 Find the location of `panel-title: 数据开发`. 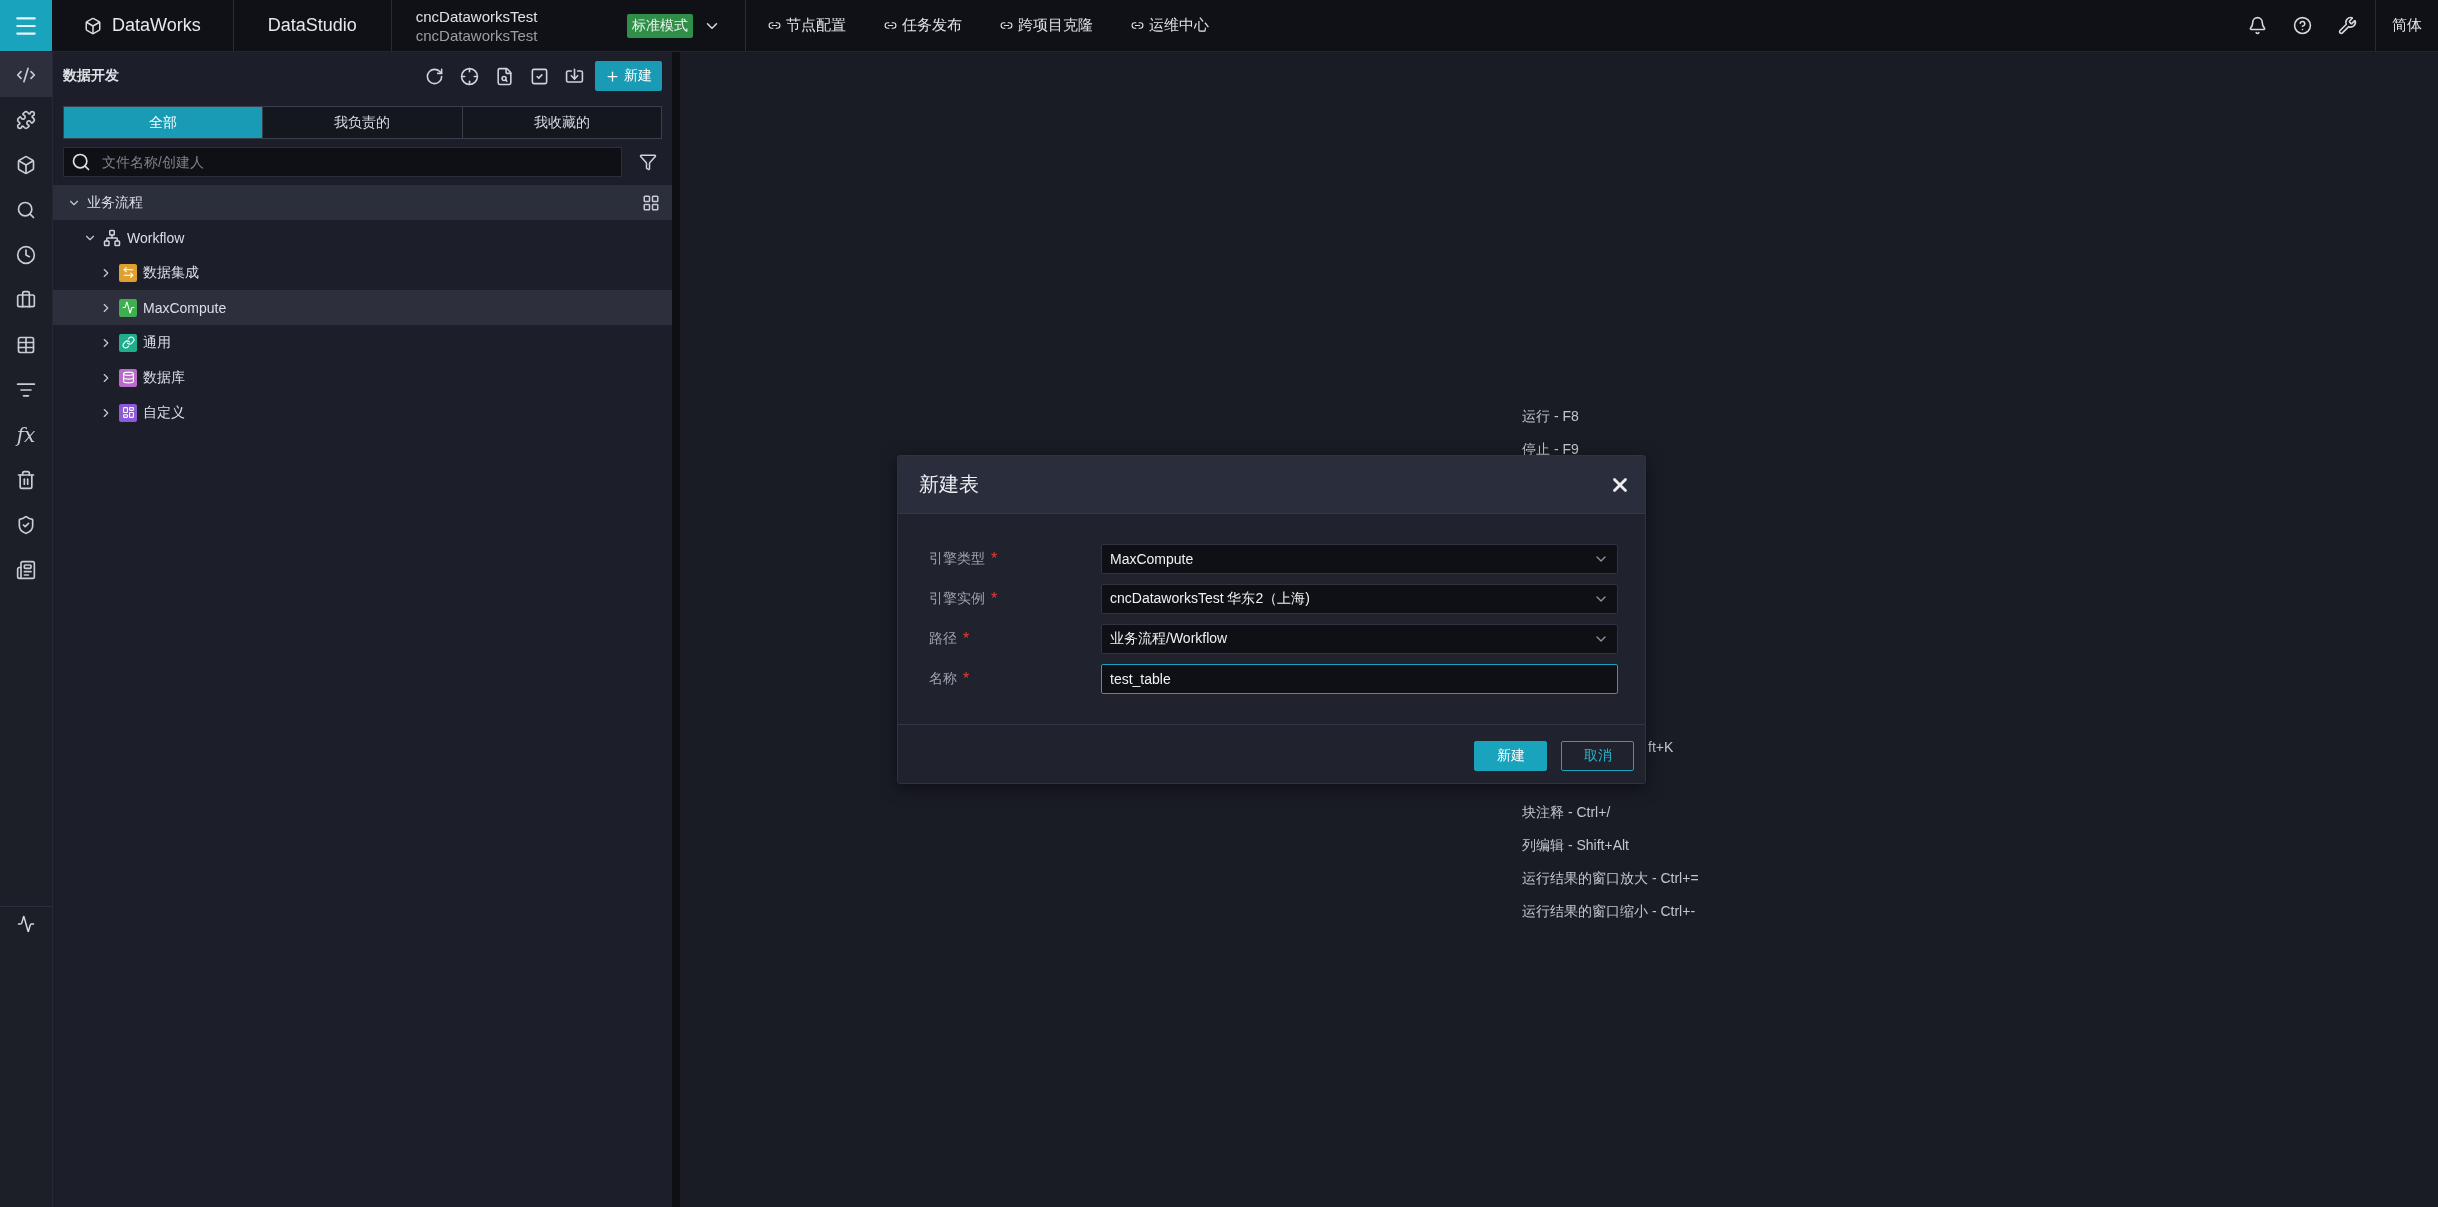

panel-title: 数据开发 is located at coordinates (91, 76).